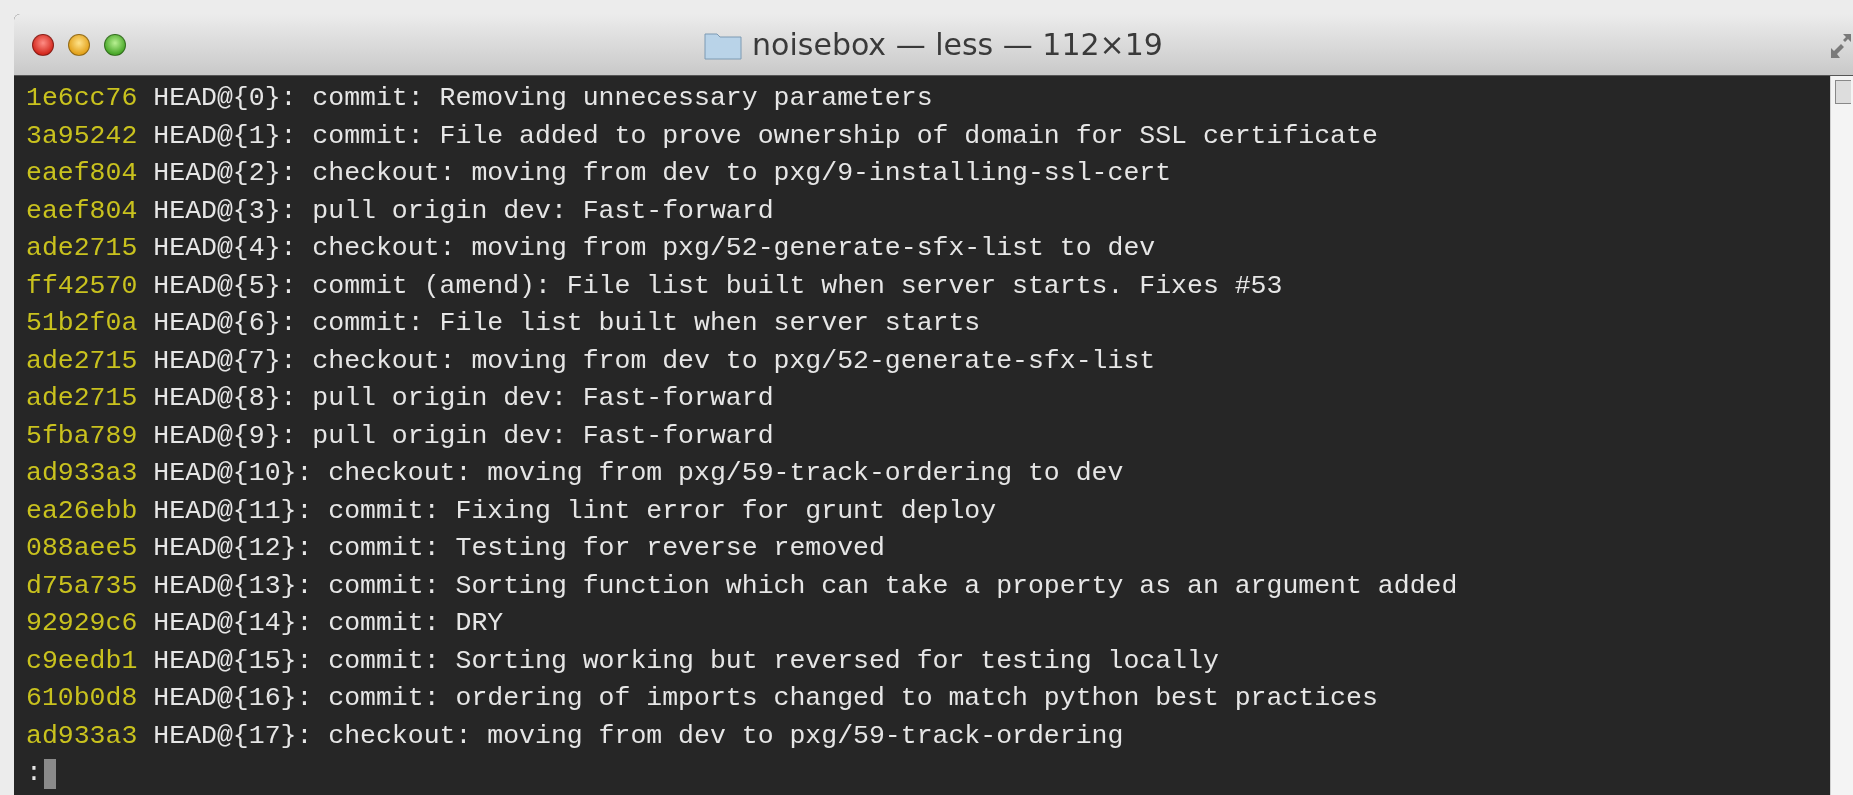 The height and width of the screenshot is (795, 1853). I want to click on reflog-entry: HEAD@{14}: commit: DRY, so click(328, 623).